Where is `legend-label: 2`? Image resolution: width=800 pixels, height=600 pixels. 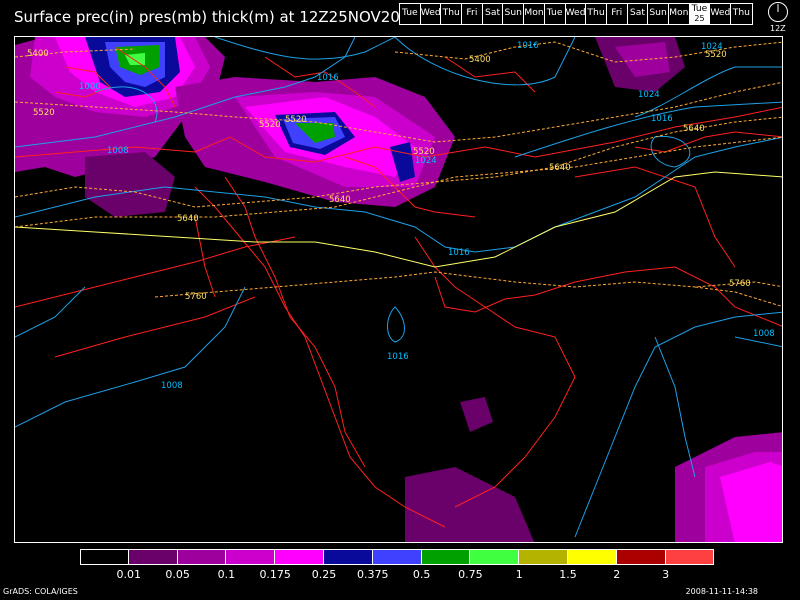 legend-label: 2 is located at coordinates (617, 574).